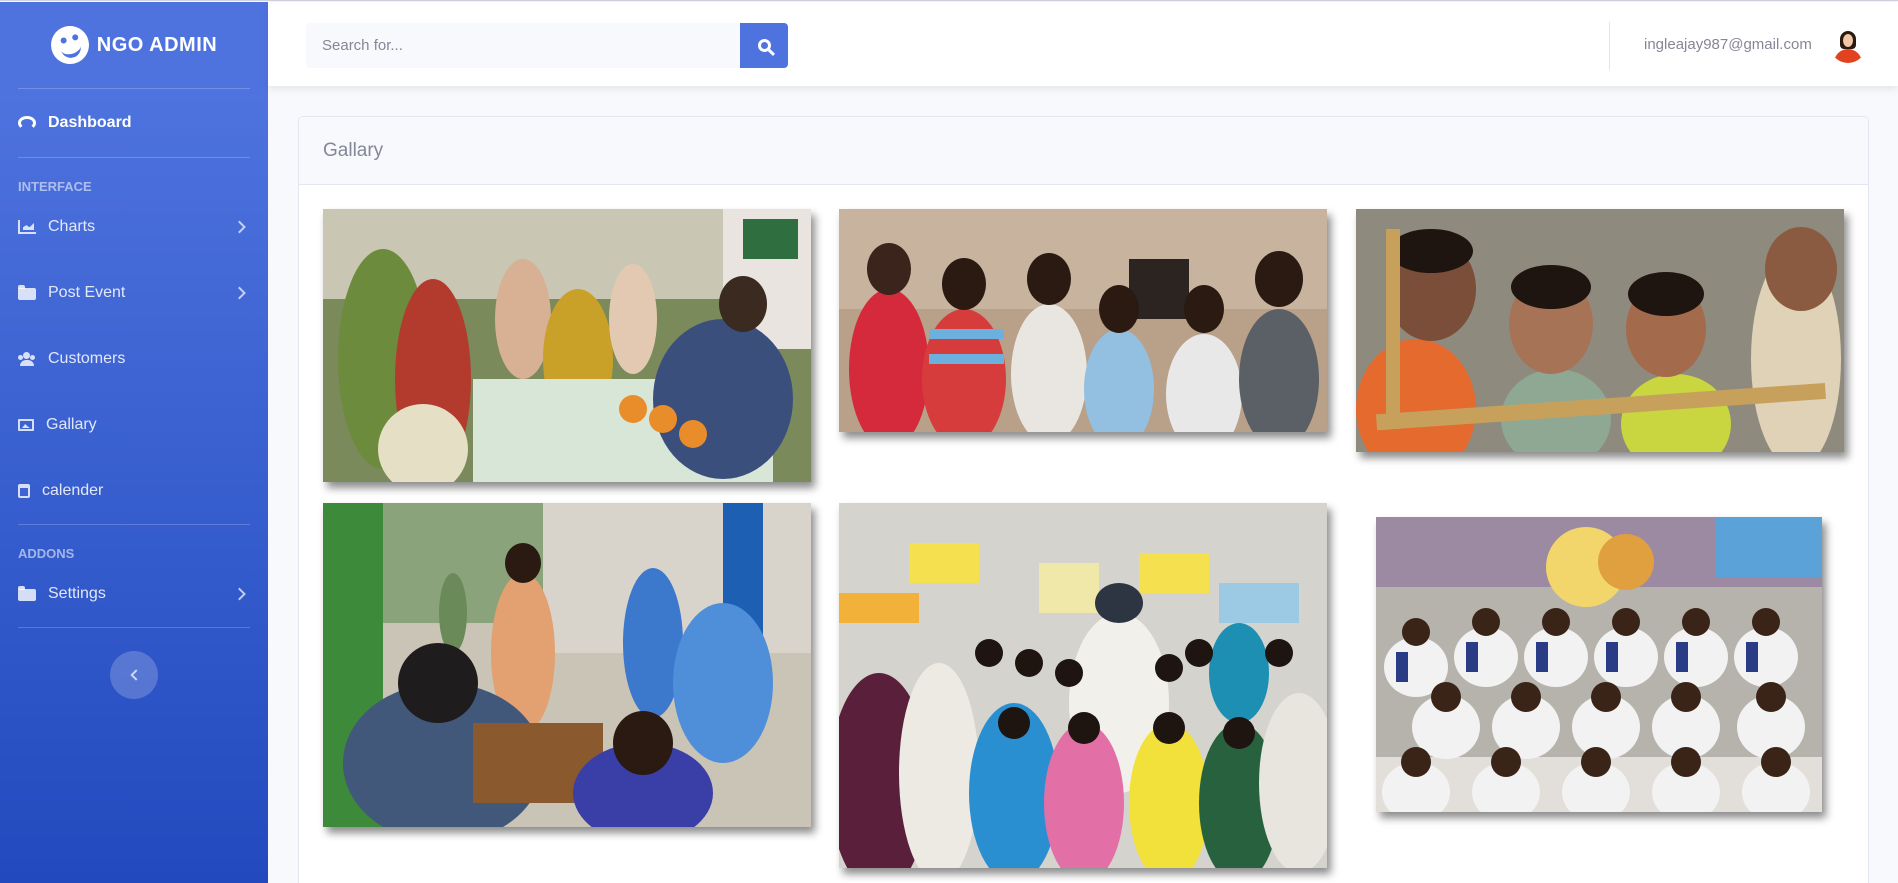  I want to click on sidebar-item-label: Post Event, so click(87, 292).